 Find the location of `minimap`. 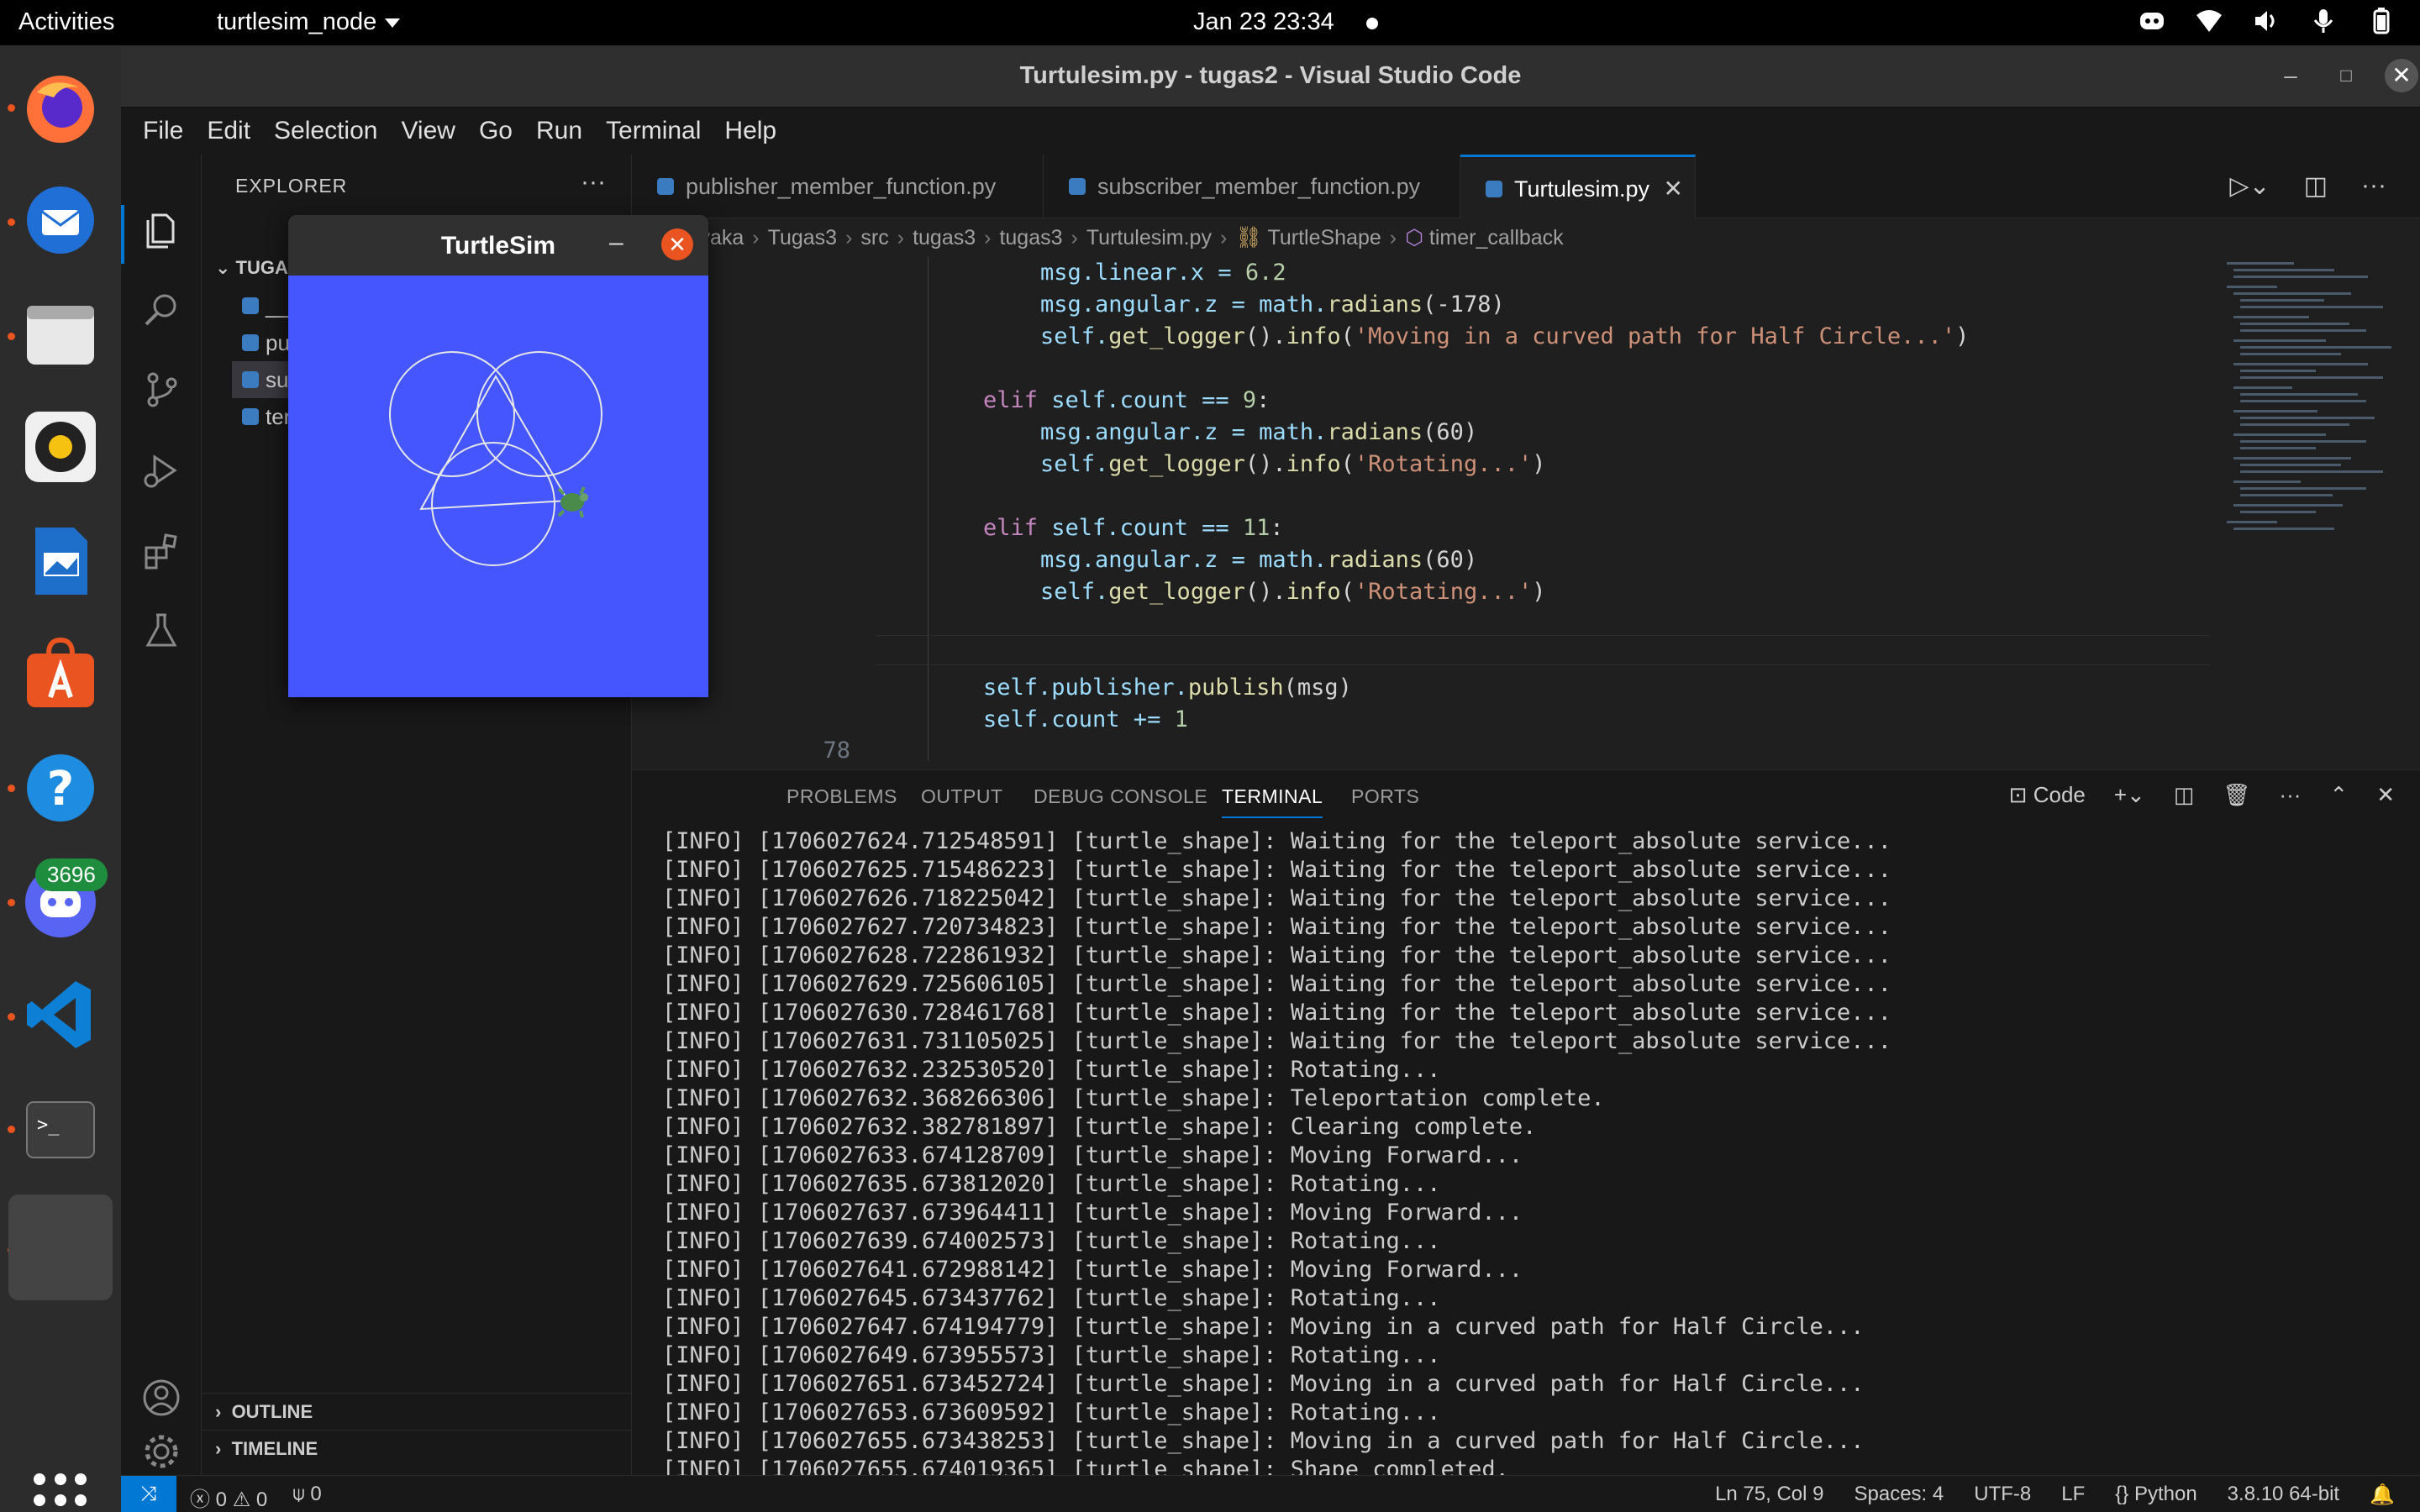

minimap is located at coordinates (2315, 513).